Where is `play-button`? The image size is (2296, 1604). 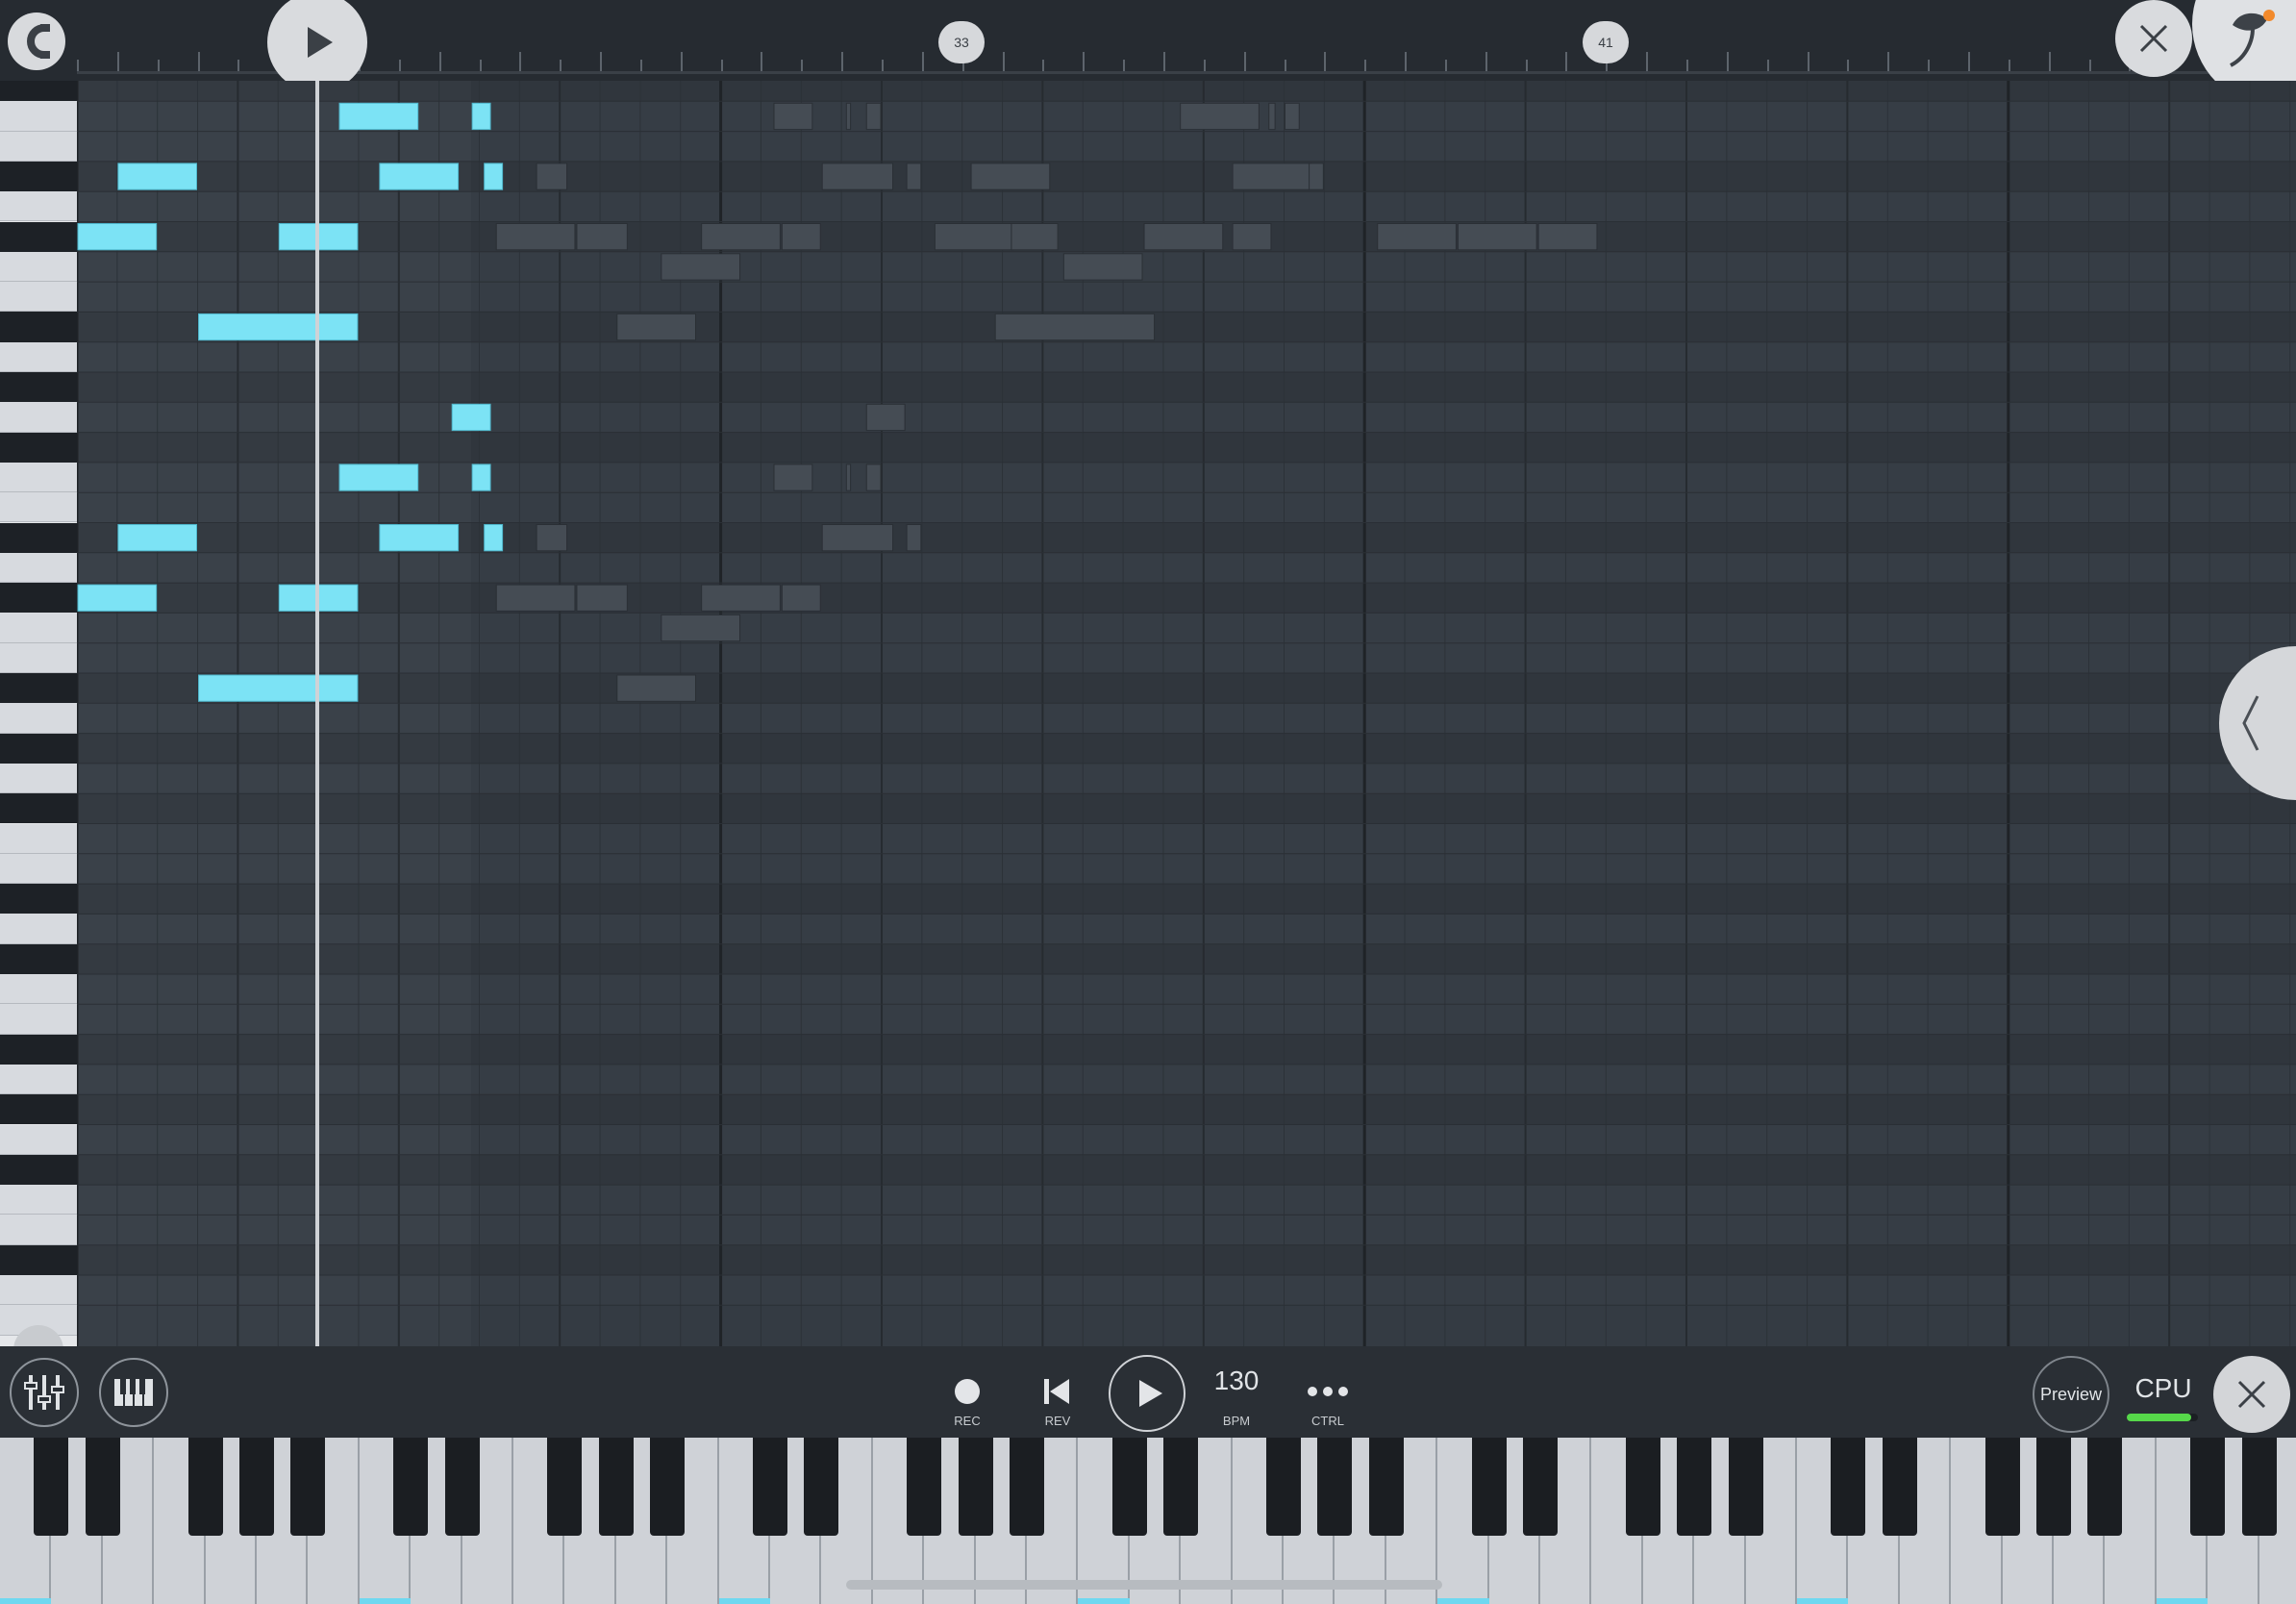
play-button is located at coordinates (1147, 1393).